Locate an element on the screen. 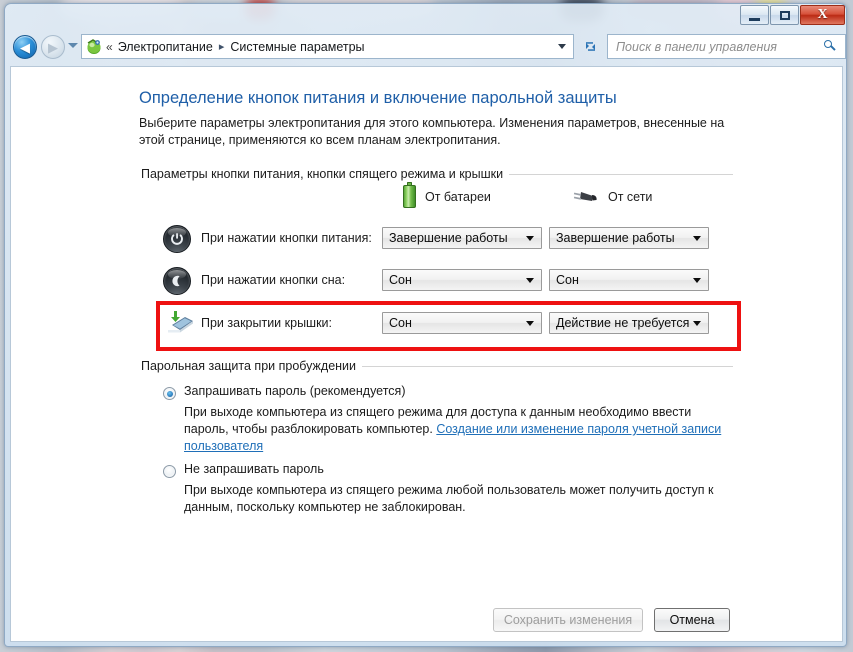 The width and height of the screenshot is (853, 652). combo-power-button-battery: Завершение работы is located at coordinates (462, 238).